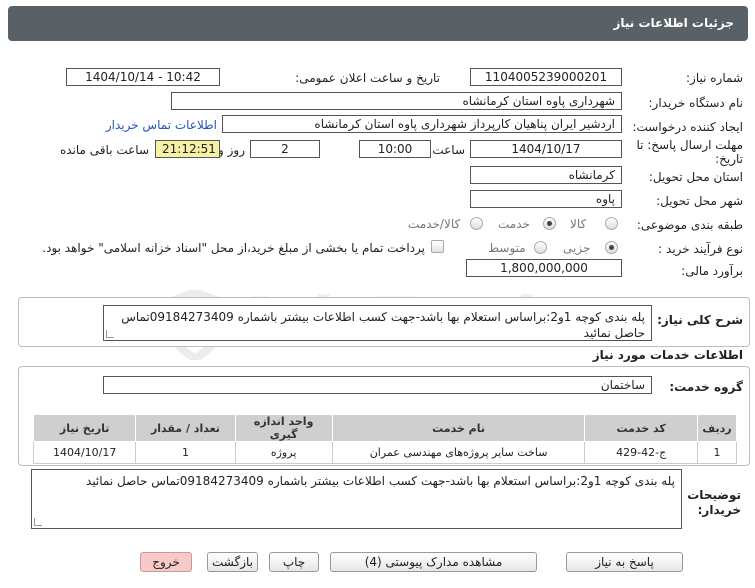  I want to click on deadline-time-label: ساعت, so click(448, 150).